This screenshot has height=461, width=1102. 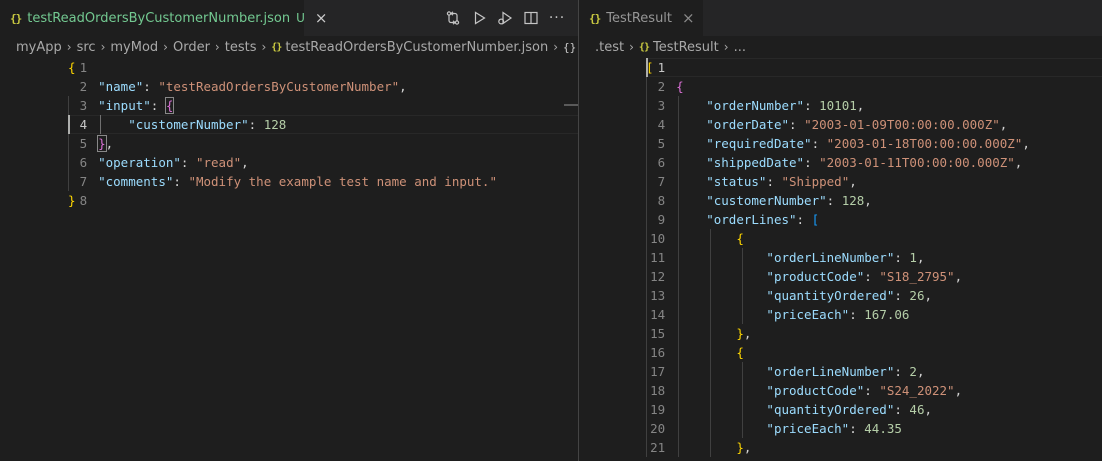 What do you see at coordinates (289, 143) in the screenshot?
I see `code-line: 5 },` at bounding box center [289, 143].